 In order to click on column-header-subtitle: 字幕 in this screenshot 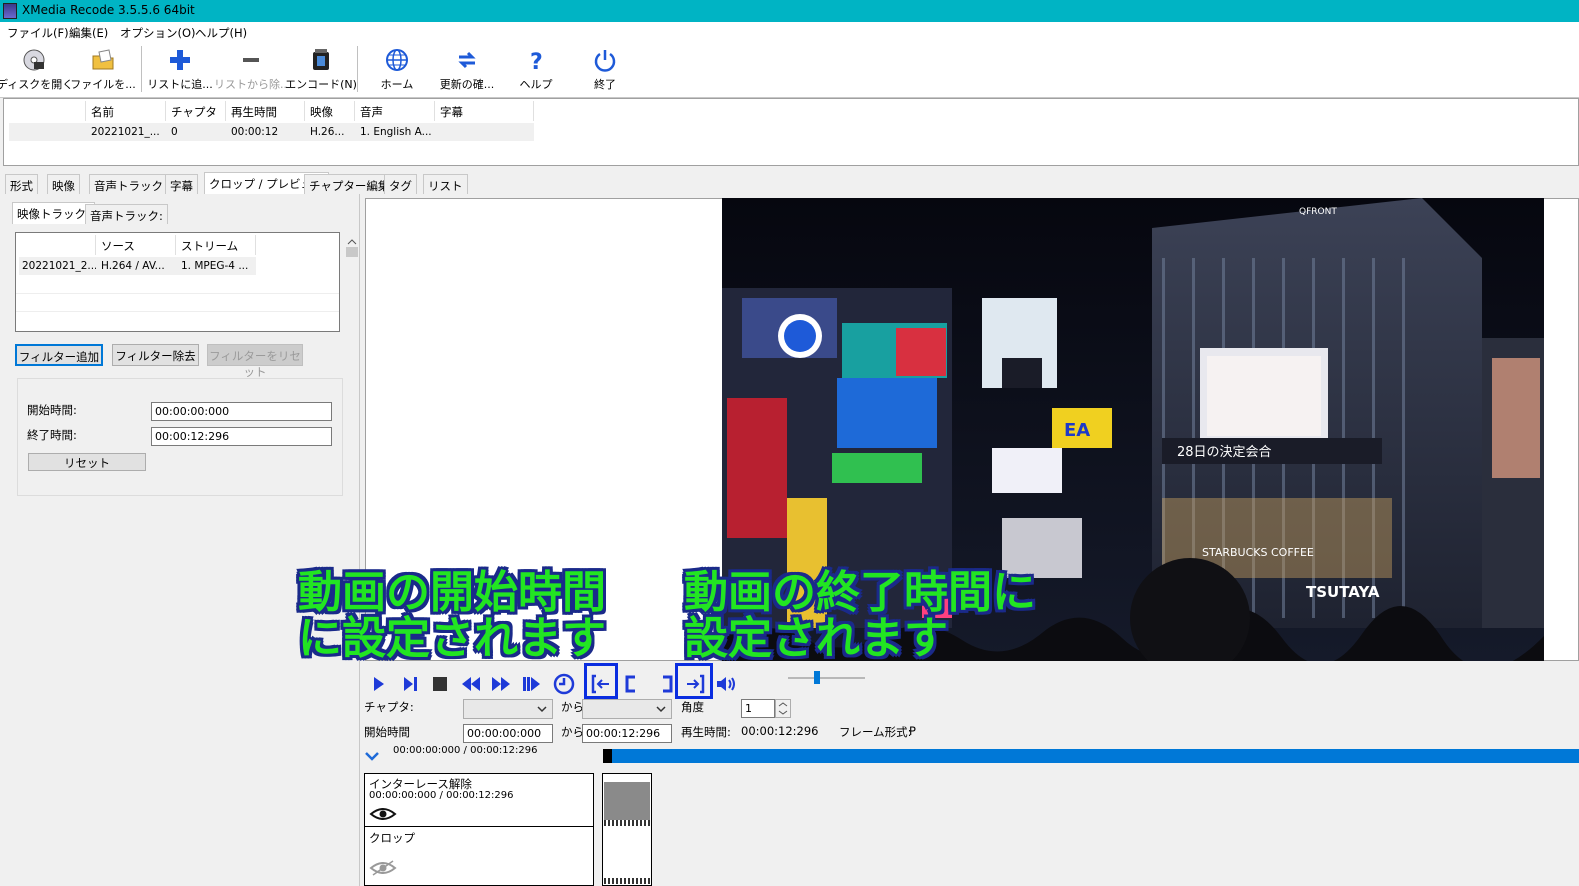, I will do `click(484, 111)`.